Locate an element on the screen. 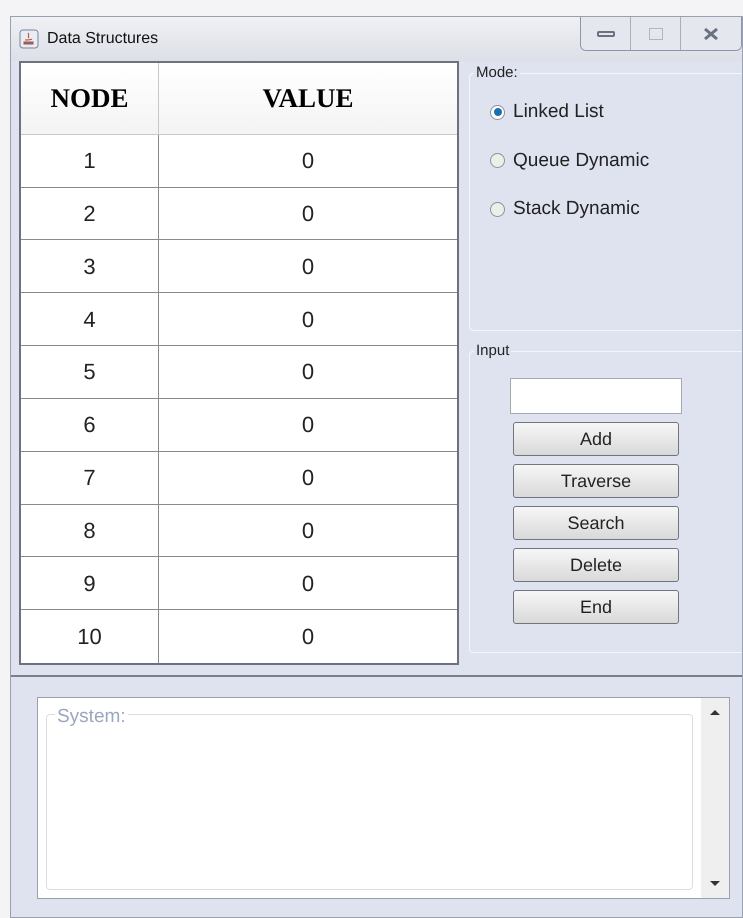  table-cell: 10 is located at coordinates (90, 637).